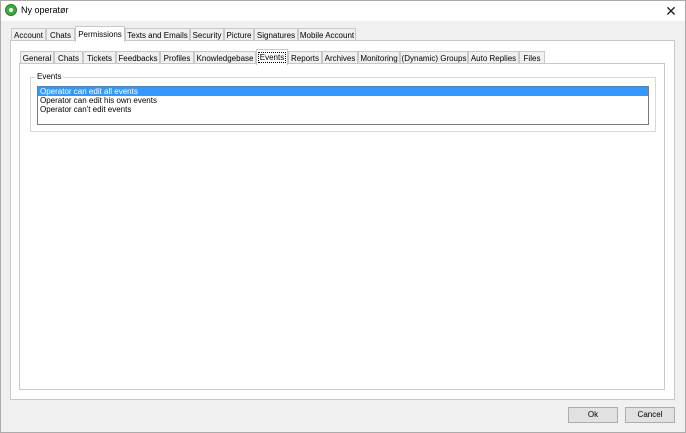  Describe the element at coordinates (49, 77) in the screenshot. I see `events-groupbox-label: Events` at that location.